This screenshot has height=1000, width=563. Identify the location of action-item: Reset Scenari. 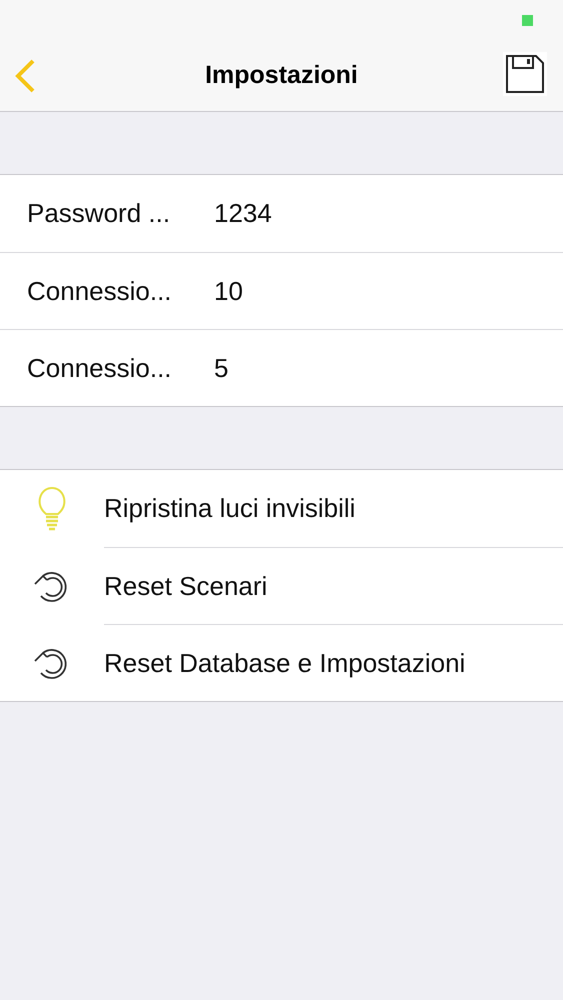
(186, 586).